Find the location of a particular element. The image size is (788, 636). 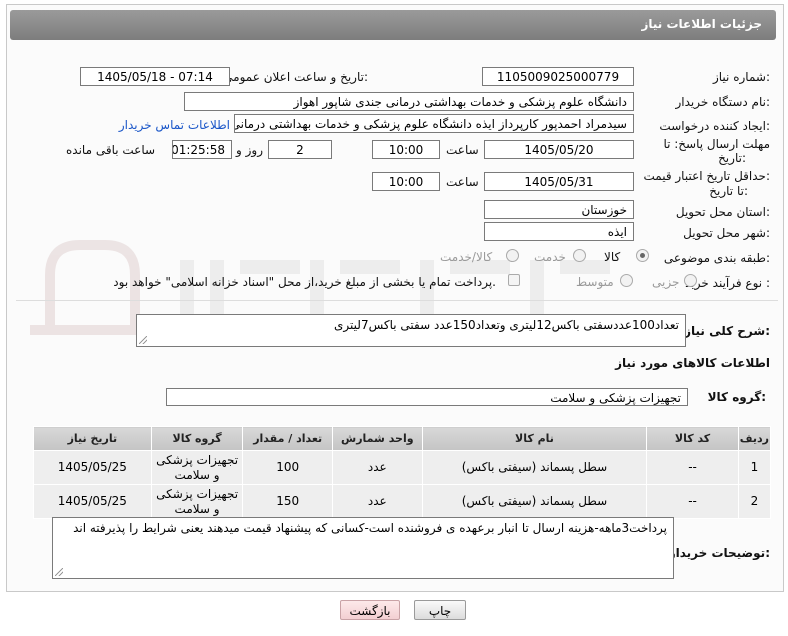

col-header-quantity: تعداد / مقدار is located at coordinates (287, 438).